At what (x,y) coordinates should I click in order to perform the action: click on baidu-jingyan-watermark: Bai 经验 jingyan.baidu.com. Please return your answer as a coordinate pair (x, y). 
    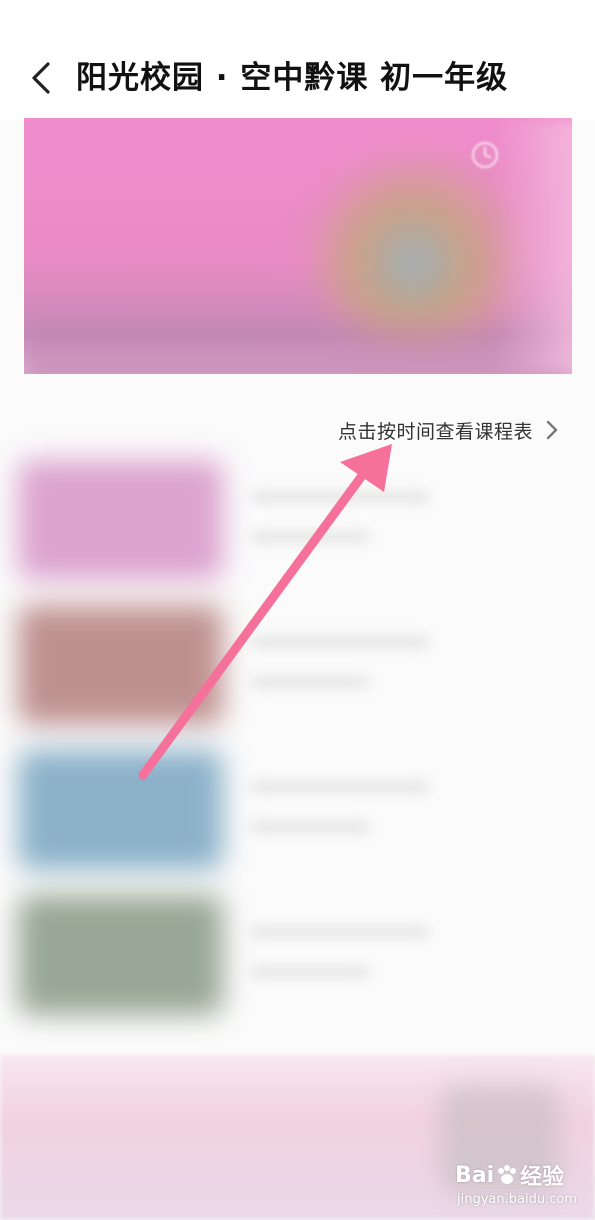
    Looking at the image, I should click on (516, 1183).